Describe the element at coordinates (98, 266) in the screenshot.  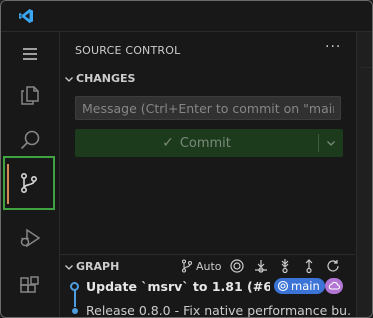
I see `graph-label: GRAPH` at that location.